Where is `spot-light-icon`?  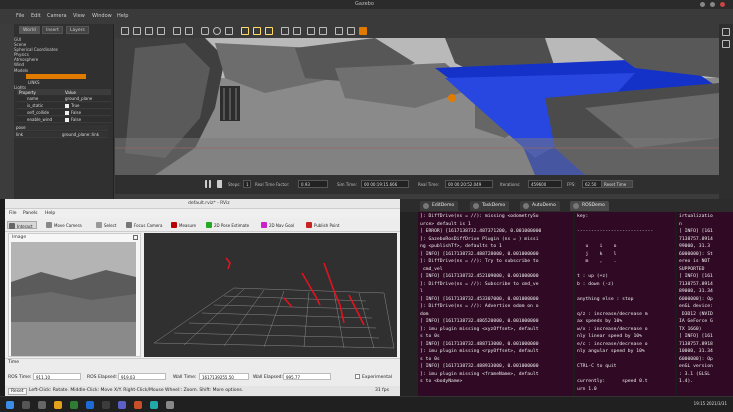 spot-light-icon is located at coordinates (257, 31).